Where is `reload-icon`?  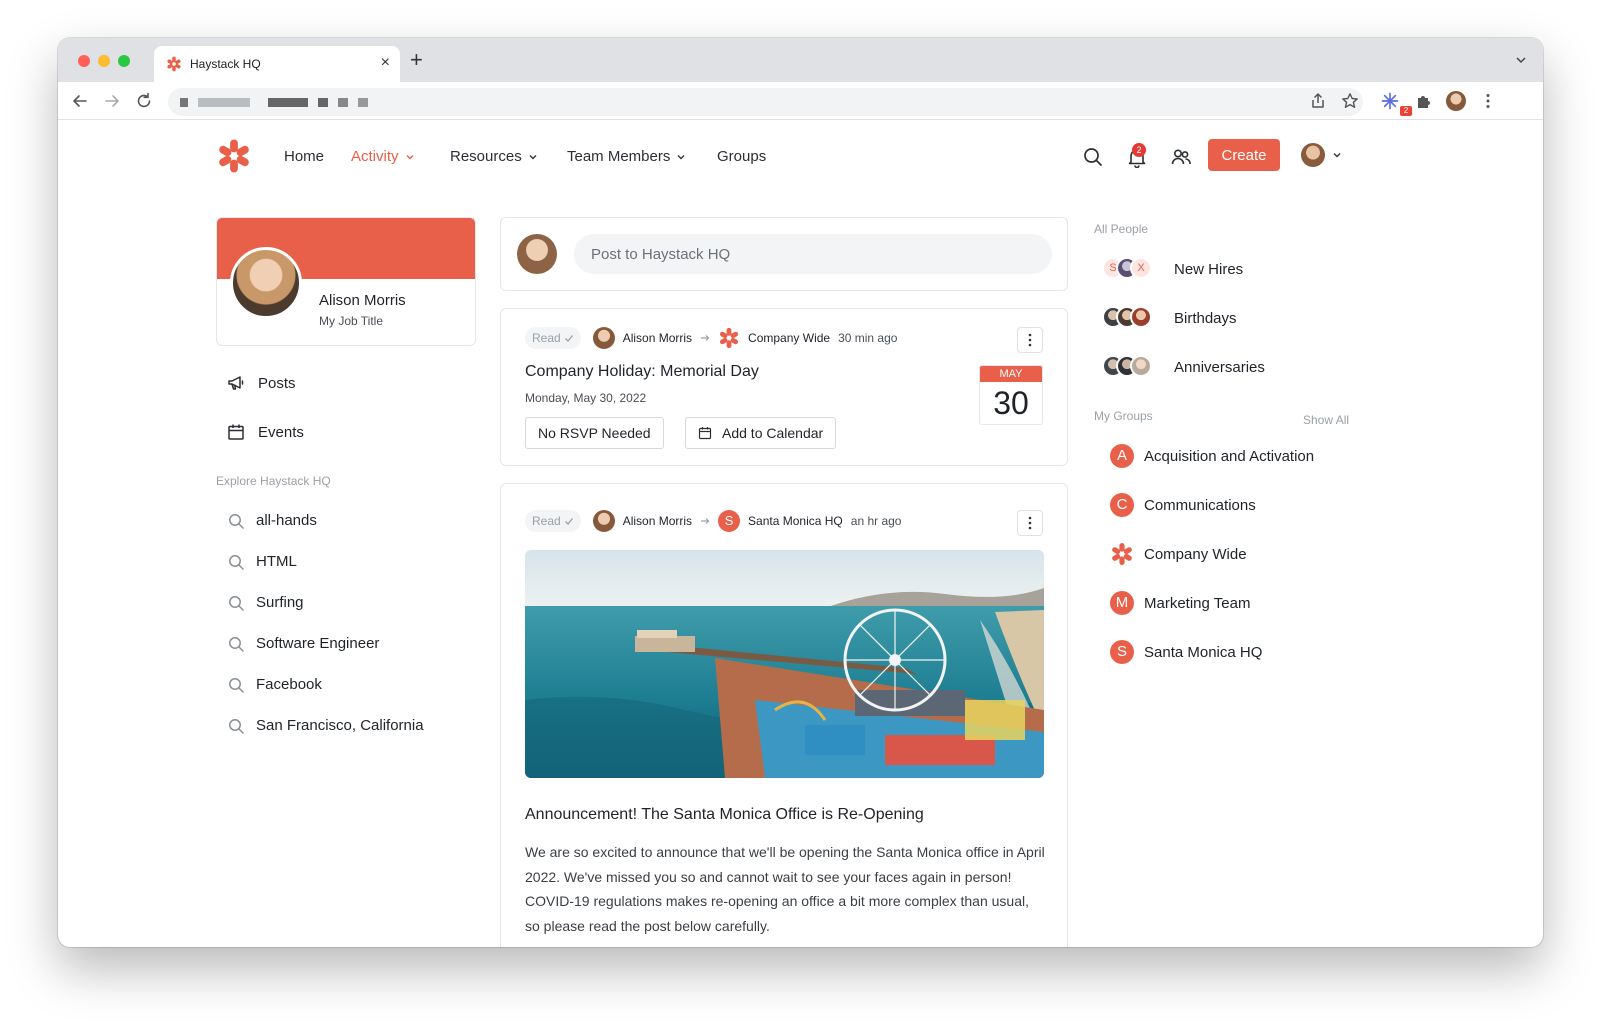 reload-icon is located at coordinates (144, 101).